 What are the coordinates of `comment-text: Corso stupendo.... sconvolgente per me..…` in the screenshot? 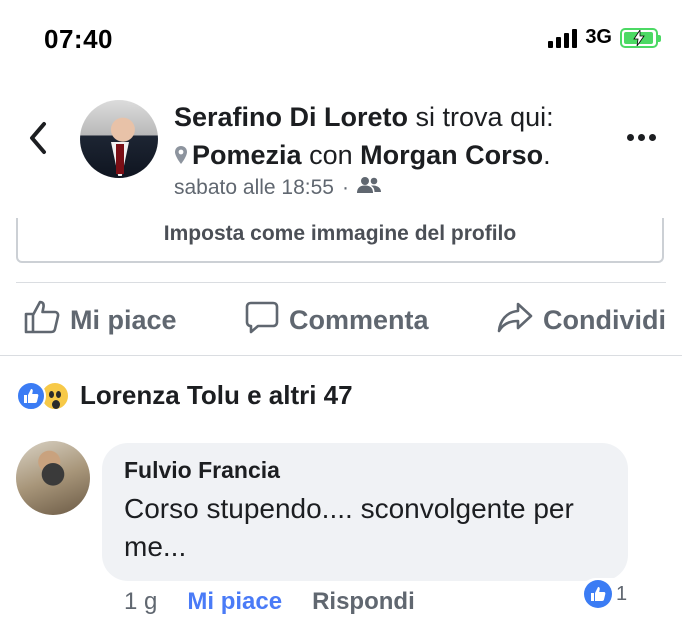 It's located at (349, 527).